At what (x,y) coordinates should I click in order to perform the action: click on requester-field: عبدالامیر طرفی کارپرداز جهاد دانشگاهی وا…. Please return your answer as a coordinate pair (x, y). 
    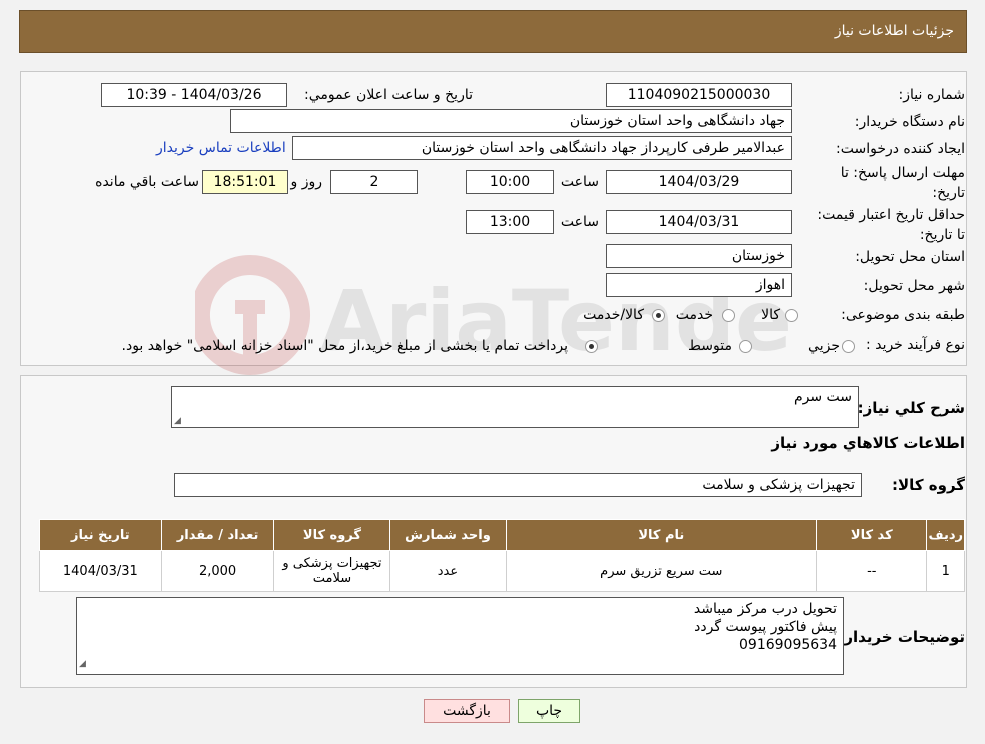
    Looking at the image, I should click on (542, 148).